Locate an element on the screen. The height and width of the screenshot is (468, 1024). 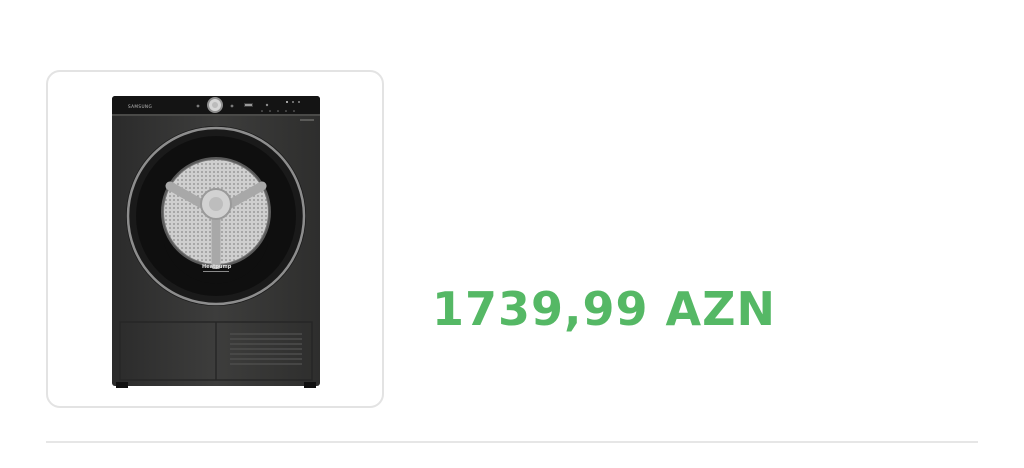
price-label: 1739,99 AZN is located at coordinates (604, 309).